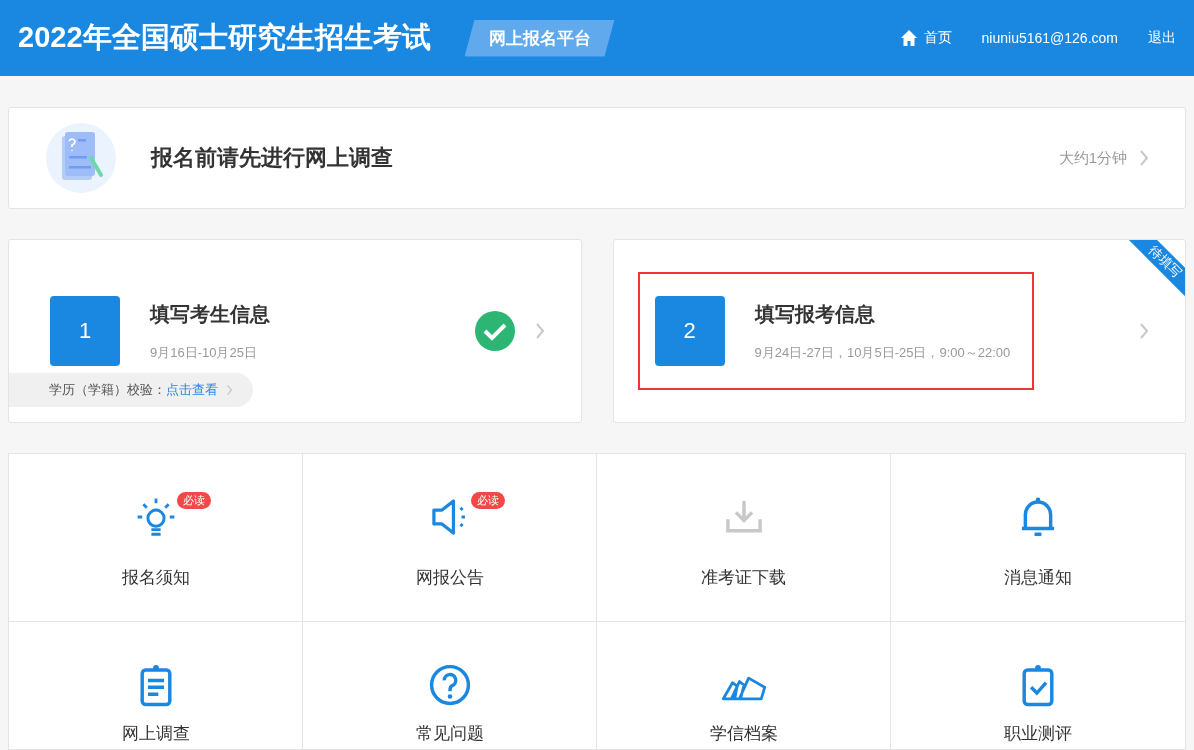 This screenshot has height=750, width=1194. I want to click on step-dates: 9月24日-27日，10月5日-25日，9:00～22:00, so click(882, 352).